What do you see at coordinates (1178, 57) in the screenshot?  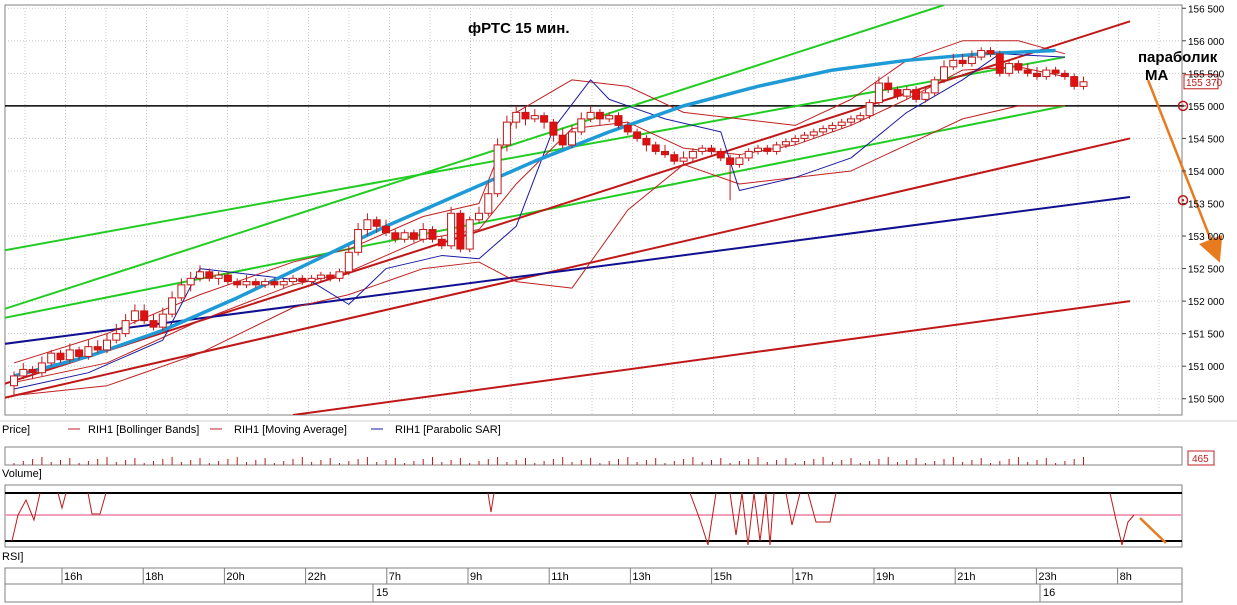 I see `annotation-parabolic: параболик` at bounding box center [1178, 57].